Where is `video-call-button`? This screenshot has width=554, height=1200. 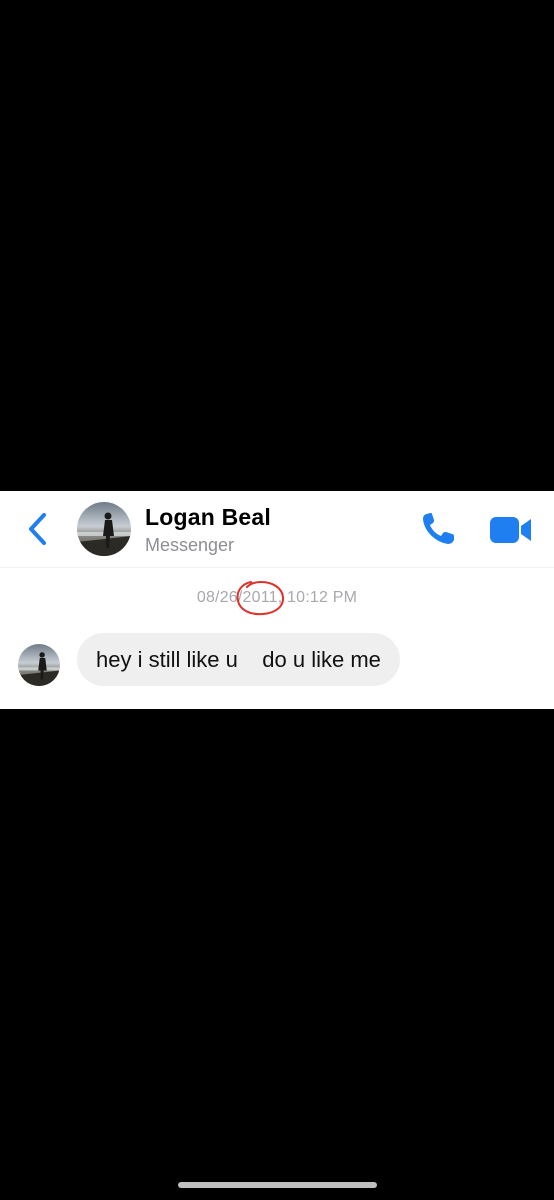
video-call-button is located at coordinates (511, 530).